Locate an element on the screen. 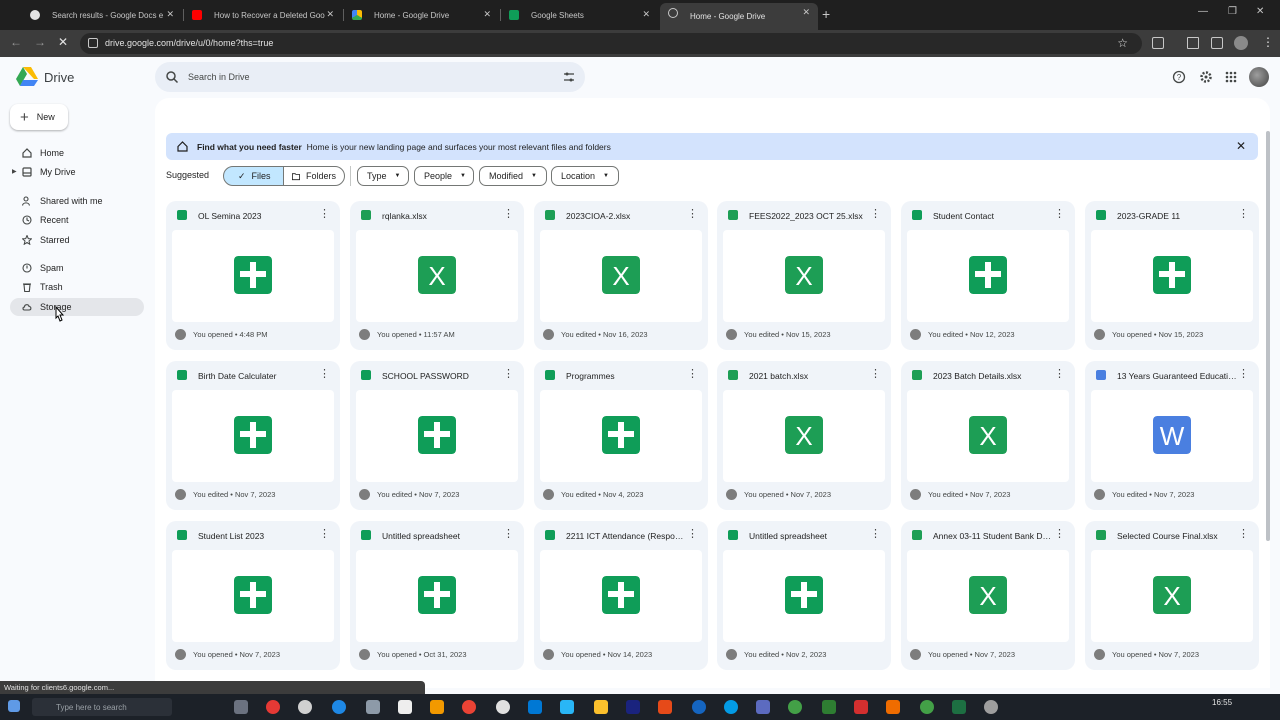 This screenshot has height=720, width=1280. search-options-icon is located at coordinates (569, 77).